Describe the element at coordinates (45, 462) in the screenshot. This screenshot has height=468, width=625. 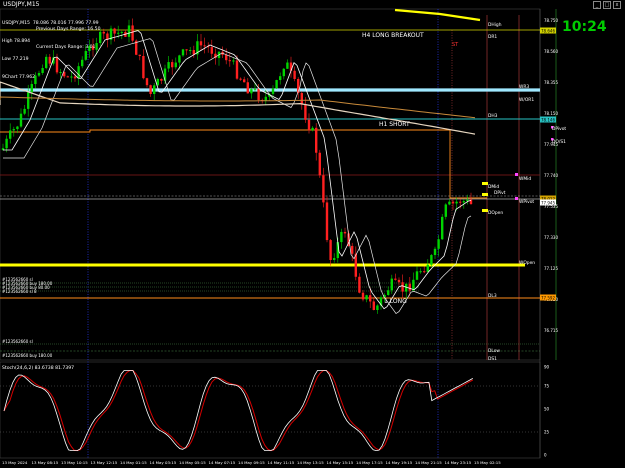
I see `time-axis-label: 13 May 08:15` at that location.